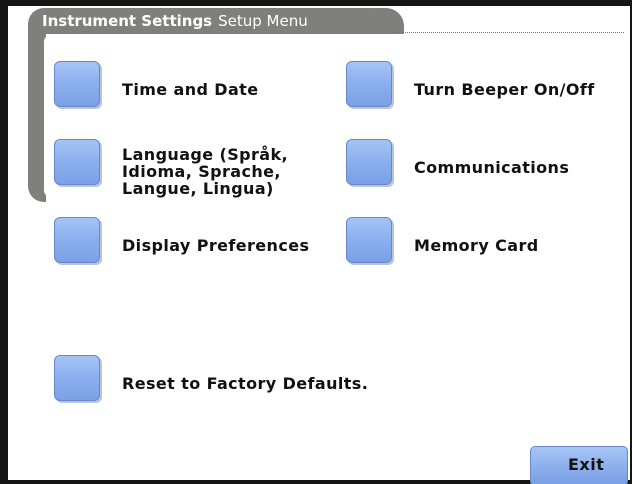 This screenshot has width=632, height=484. What do you see at coordinates (48, 116) in the screenshot?
I see `spine-inner` at bounding box center [48, 116].